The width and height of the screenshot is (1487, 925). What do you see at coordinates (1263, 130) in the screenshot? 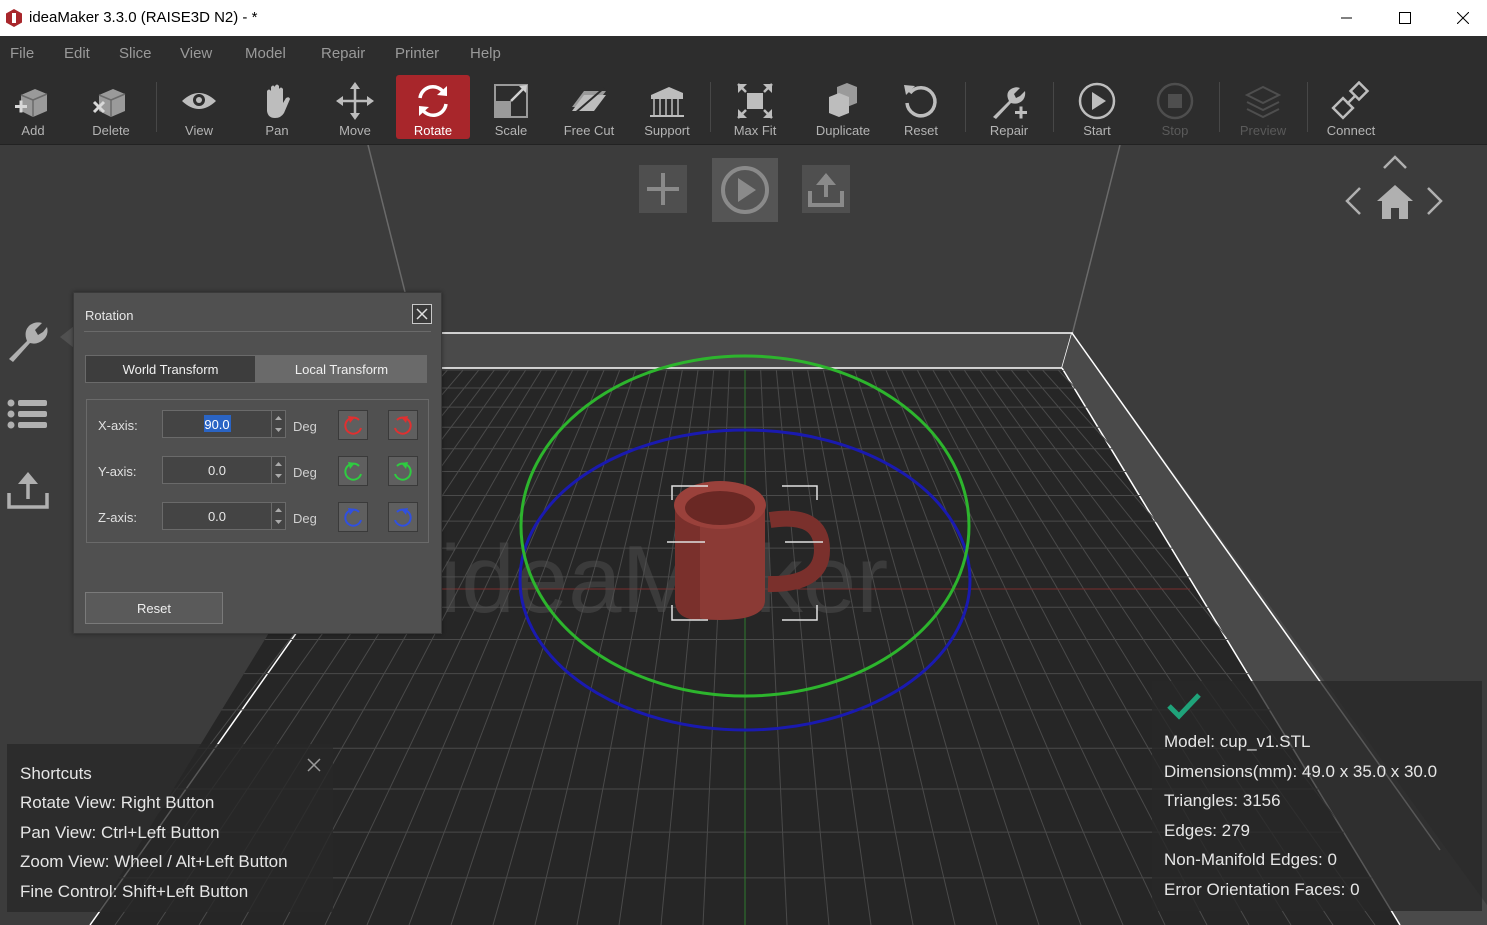
I see `preview-label: Preview` at bounding box center [1263, 130].